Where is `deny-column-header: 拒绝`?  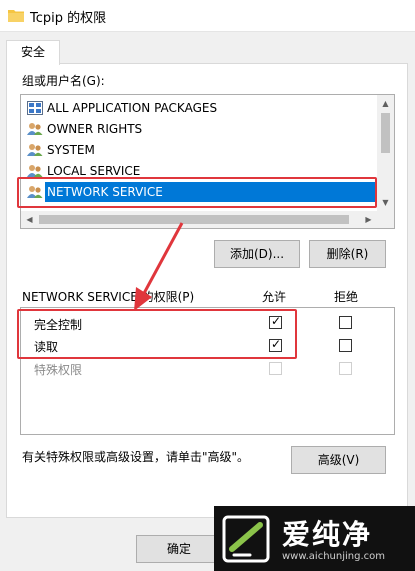
deny-column-header: 拒绝 is located at coordinates (346, 297).